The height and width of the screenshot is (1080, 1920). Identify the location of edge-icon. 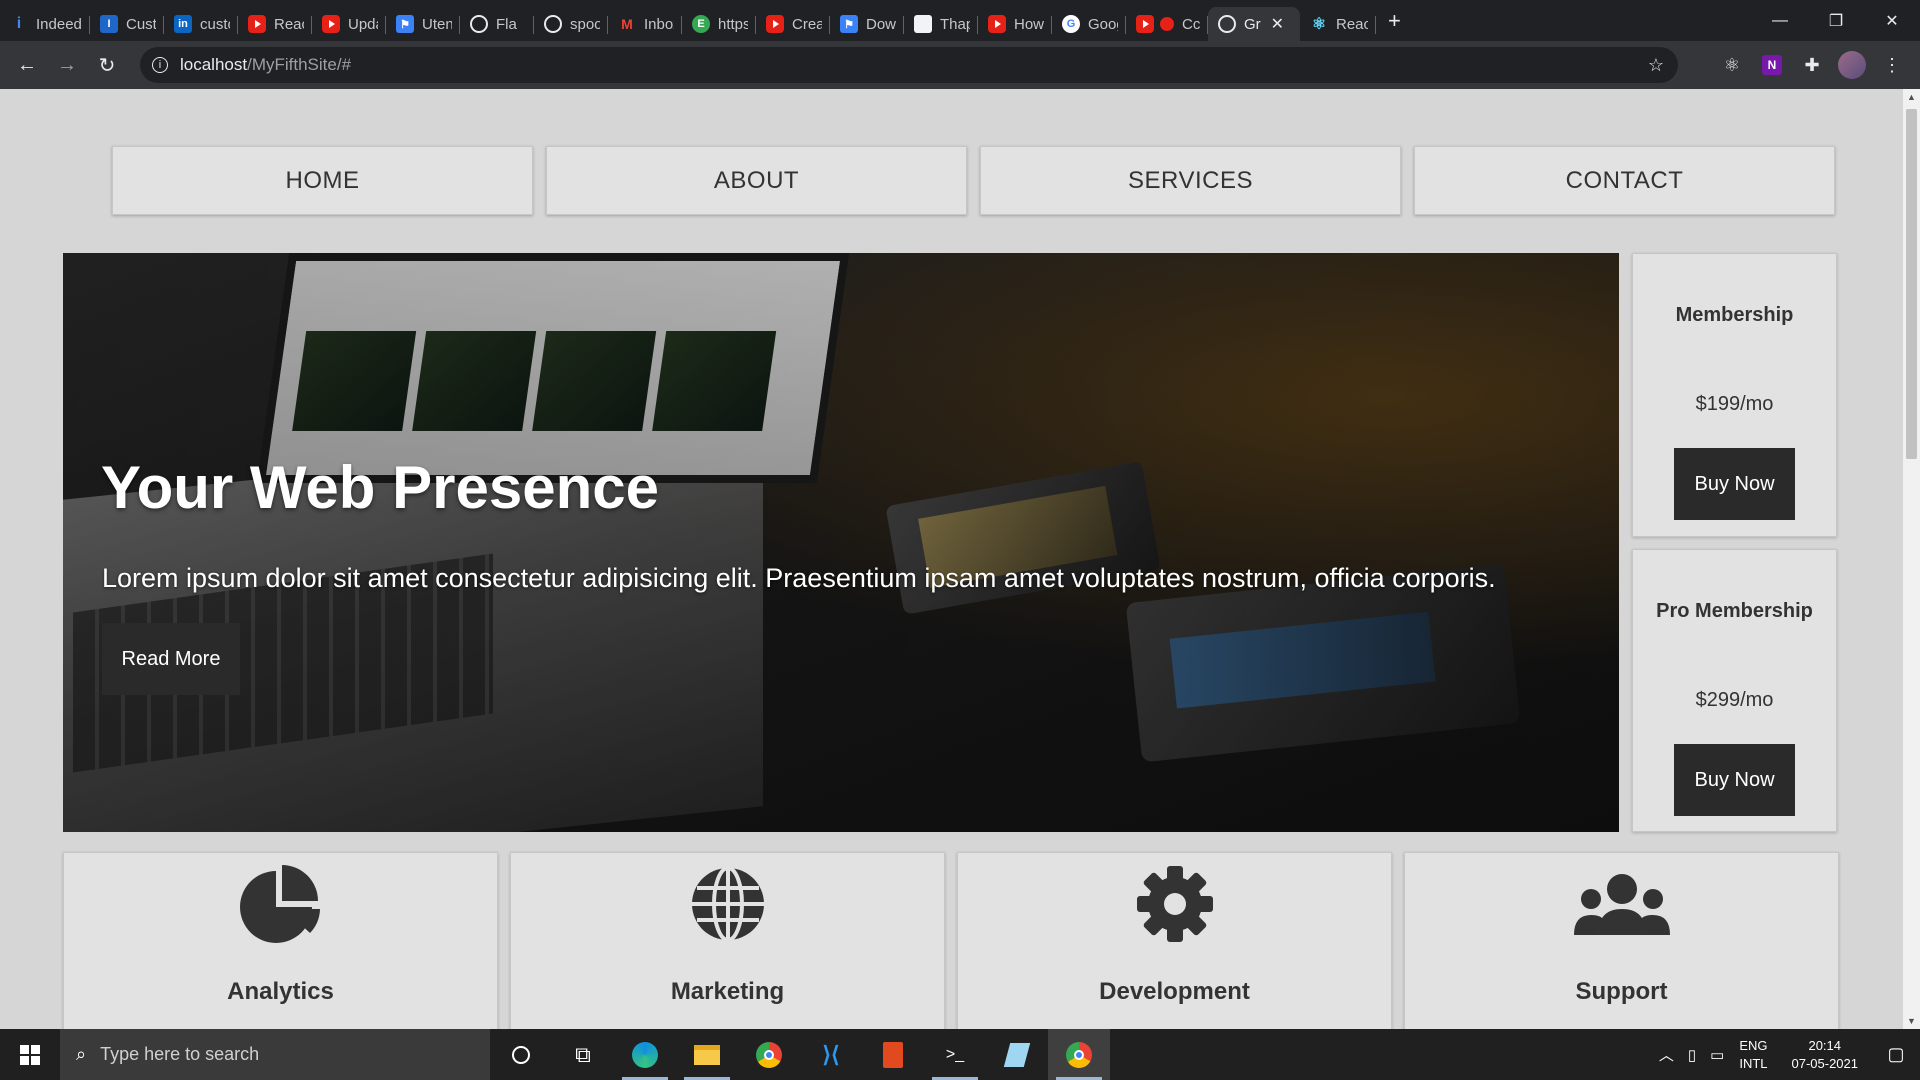
(645, 1054).